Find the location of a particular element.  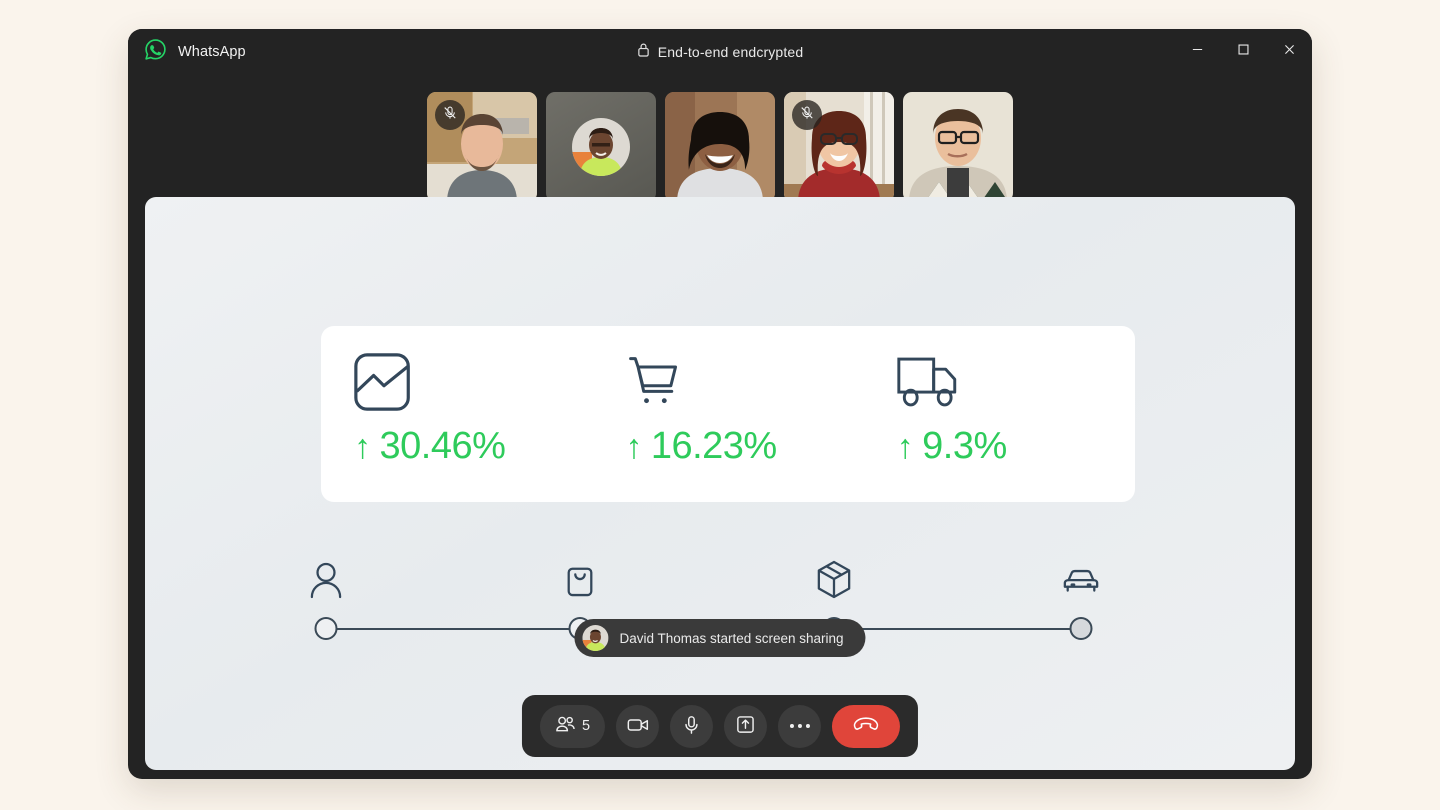

microphone-button is located at coordinates (692, 726).